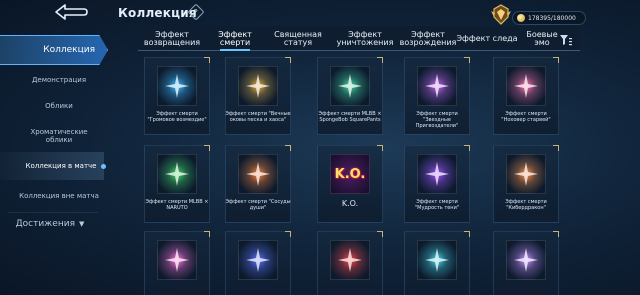 The height and width of the screenshot is (295, 640). Describe the element at coordinates (320, 14) in the screenshot. I see `top-bar: Коллекция ? 178395/180000` at that location.